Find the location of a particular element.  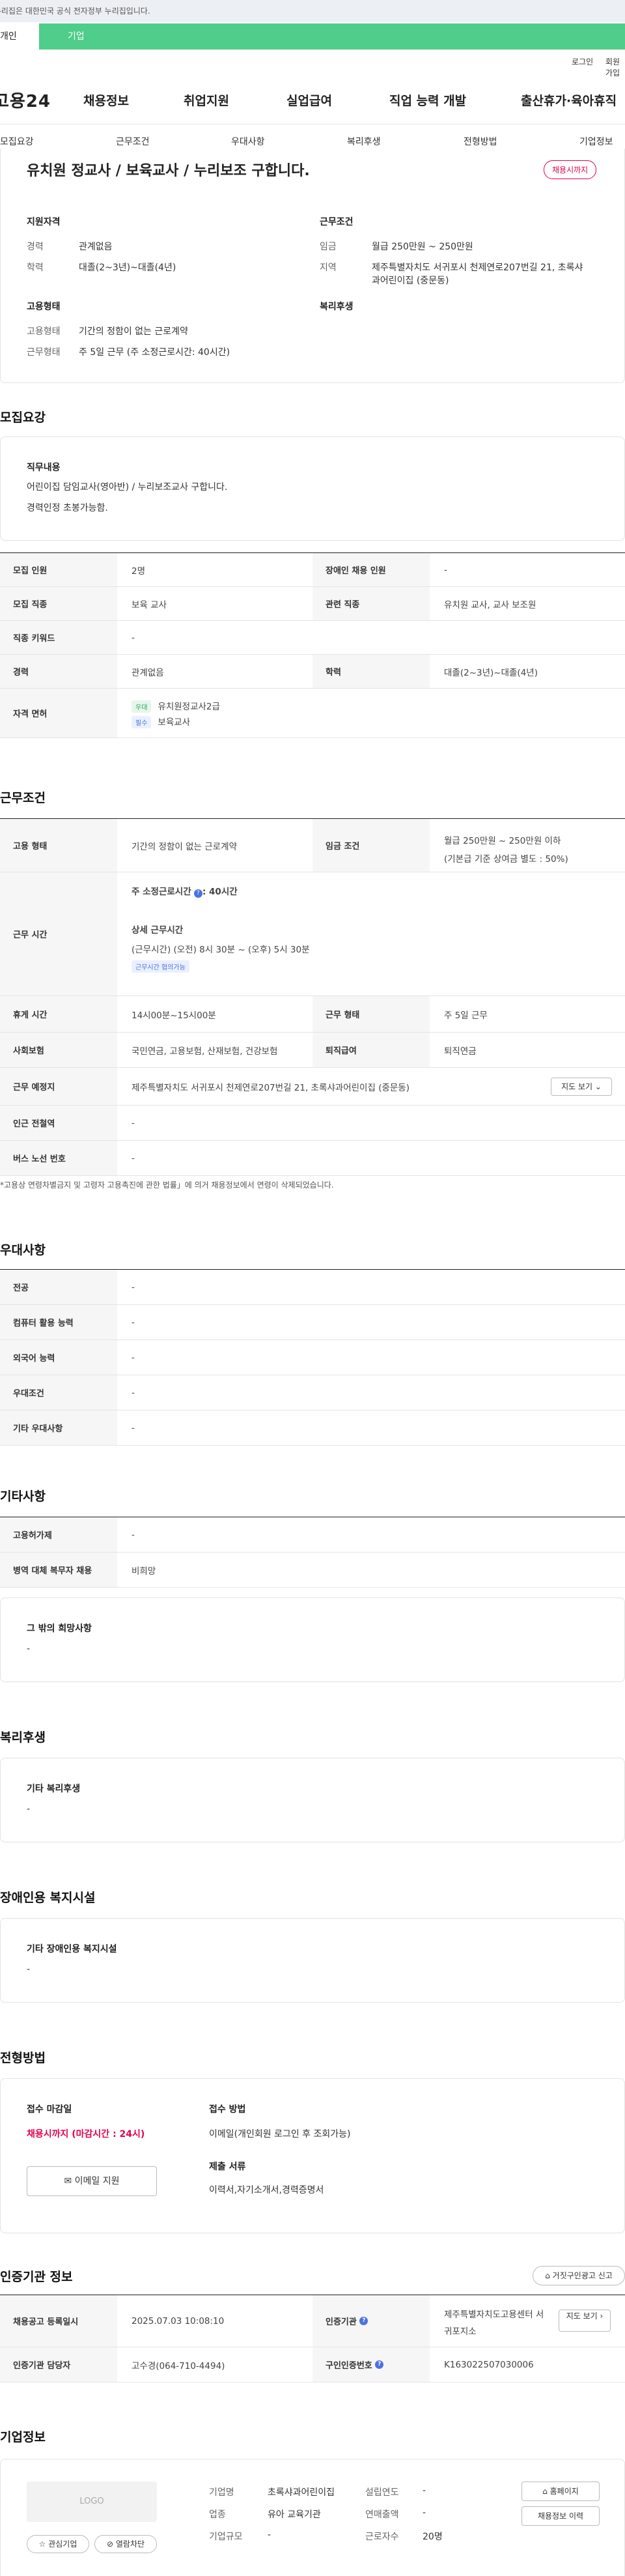

anchor-selection: 전형방법 is located at coordinates (480, 141).